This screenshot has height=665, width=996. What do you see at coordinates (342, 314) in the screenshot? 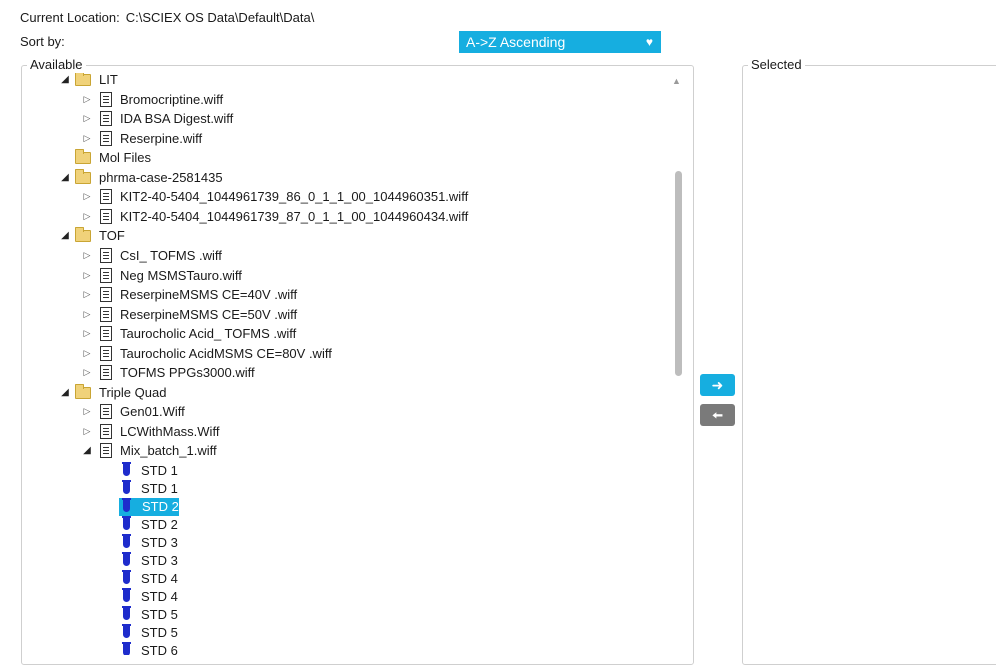
I see `tree-file: ▷ ReserpineMSMS CE=50V .wiff` at bounding box center [342, 314].